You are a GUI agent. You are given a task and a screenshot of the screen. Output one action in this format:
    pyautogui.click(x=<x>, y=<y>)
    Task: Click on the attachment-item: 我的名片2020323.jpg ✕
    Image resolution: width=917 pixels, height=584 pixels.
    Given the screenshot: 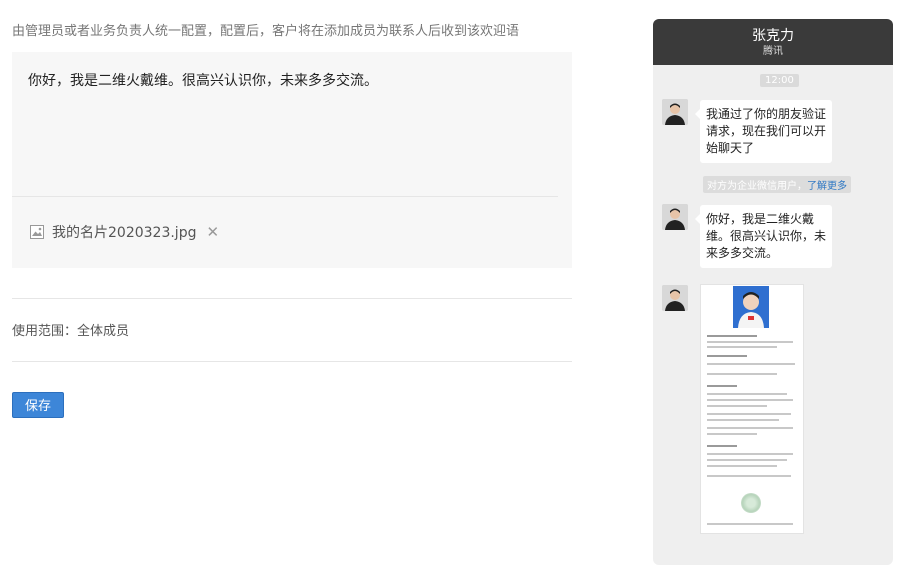 What is the action you would take?
    pyautogui.click(x=124, y=232)
    